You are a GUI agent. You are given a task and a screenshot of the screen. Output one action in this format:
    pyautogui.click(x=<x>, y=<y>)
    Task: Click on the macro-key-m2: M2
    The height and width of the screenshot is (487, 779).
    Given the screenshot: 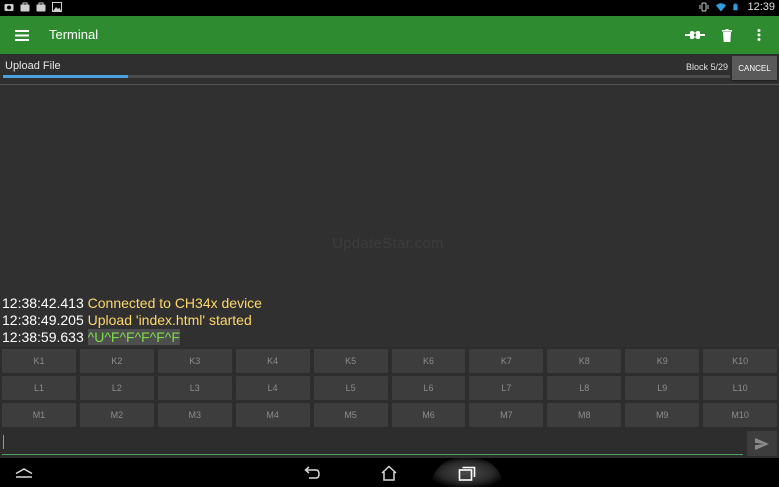 What is the action you would take?
    pyautogui.click(x=116, y=415)
    